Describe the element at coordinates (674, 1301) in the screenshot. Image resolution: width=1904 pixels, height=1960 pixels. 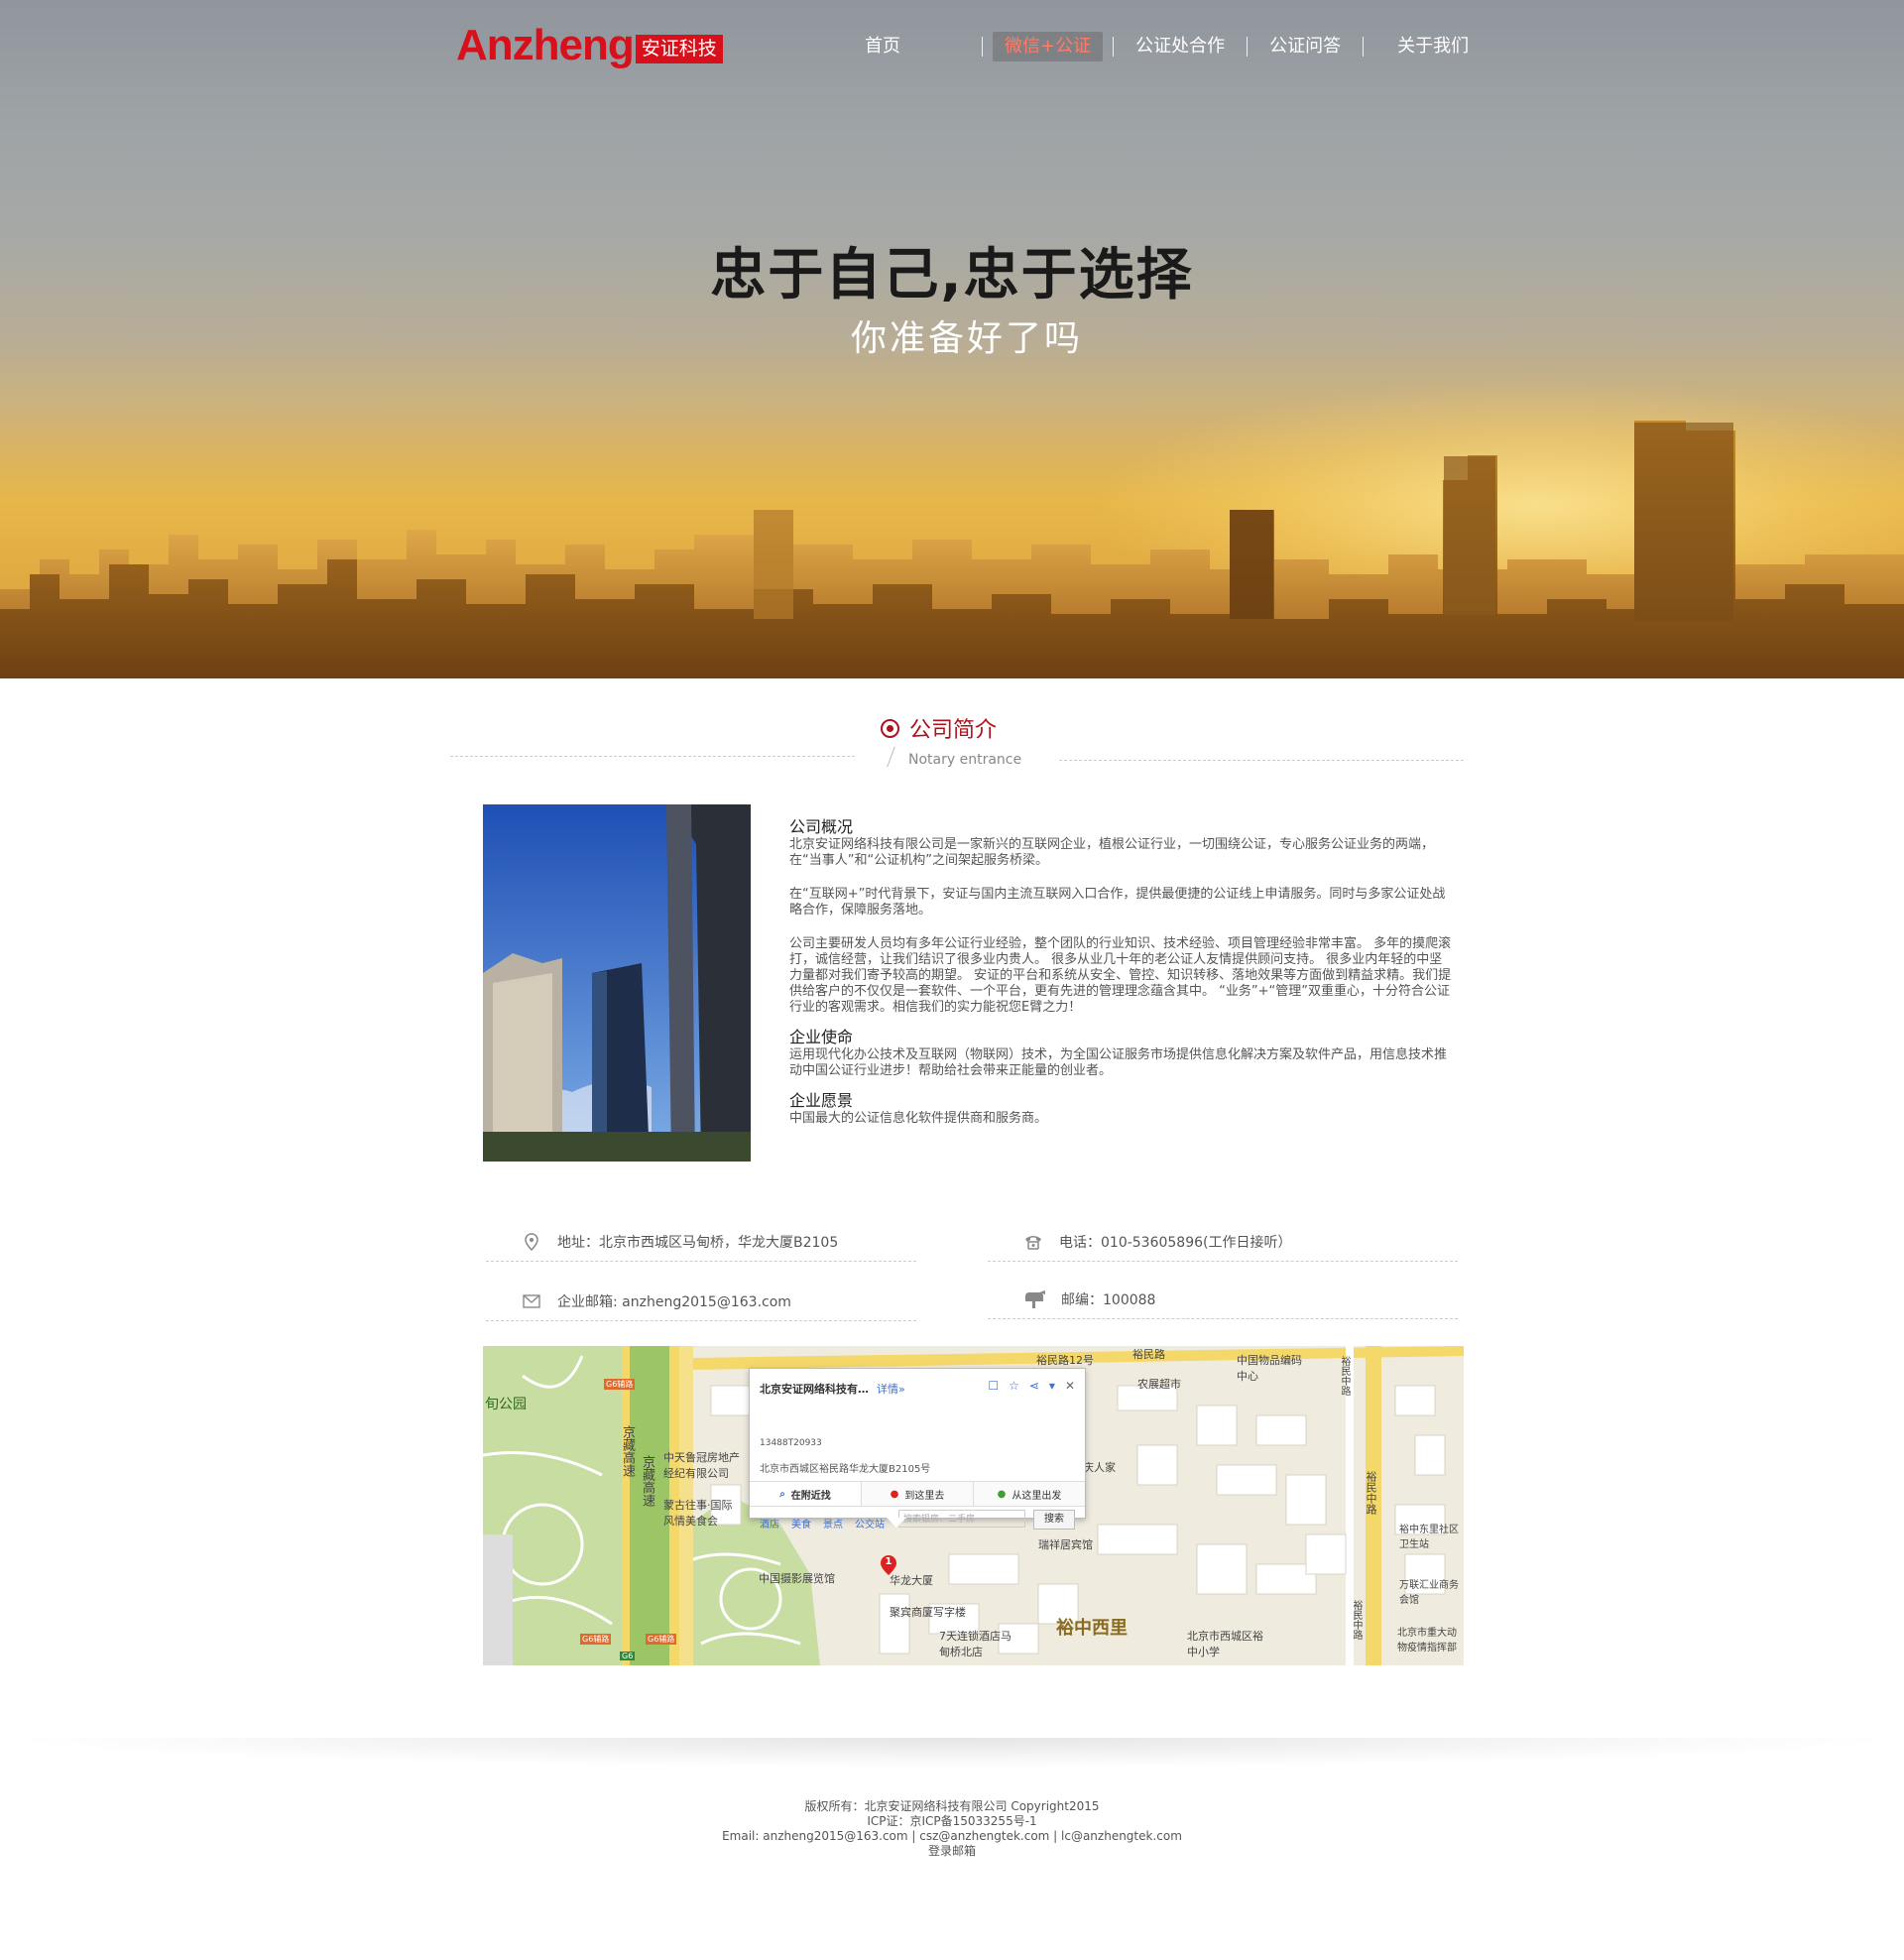
I see `email-text: 企业邮箱: anzheng2015@163.com` at that location.